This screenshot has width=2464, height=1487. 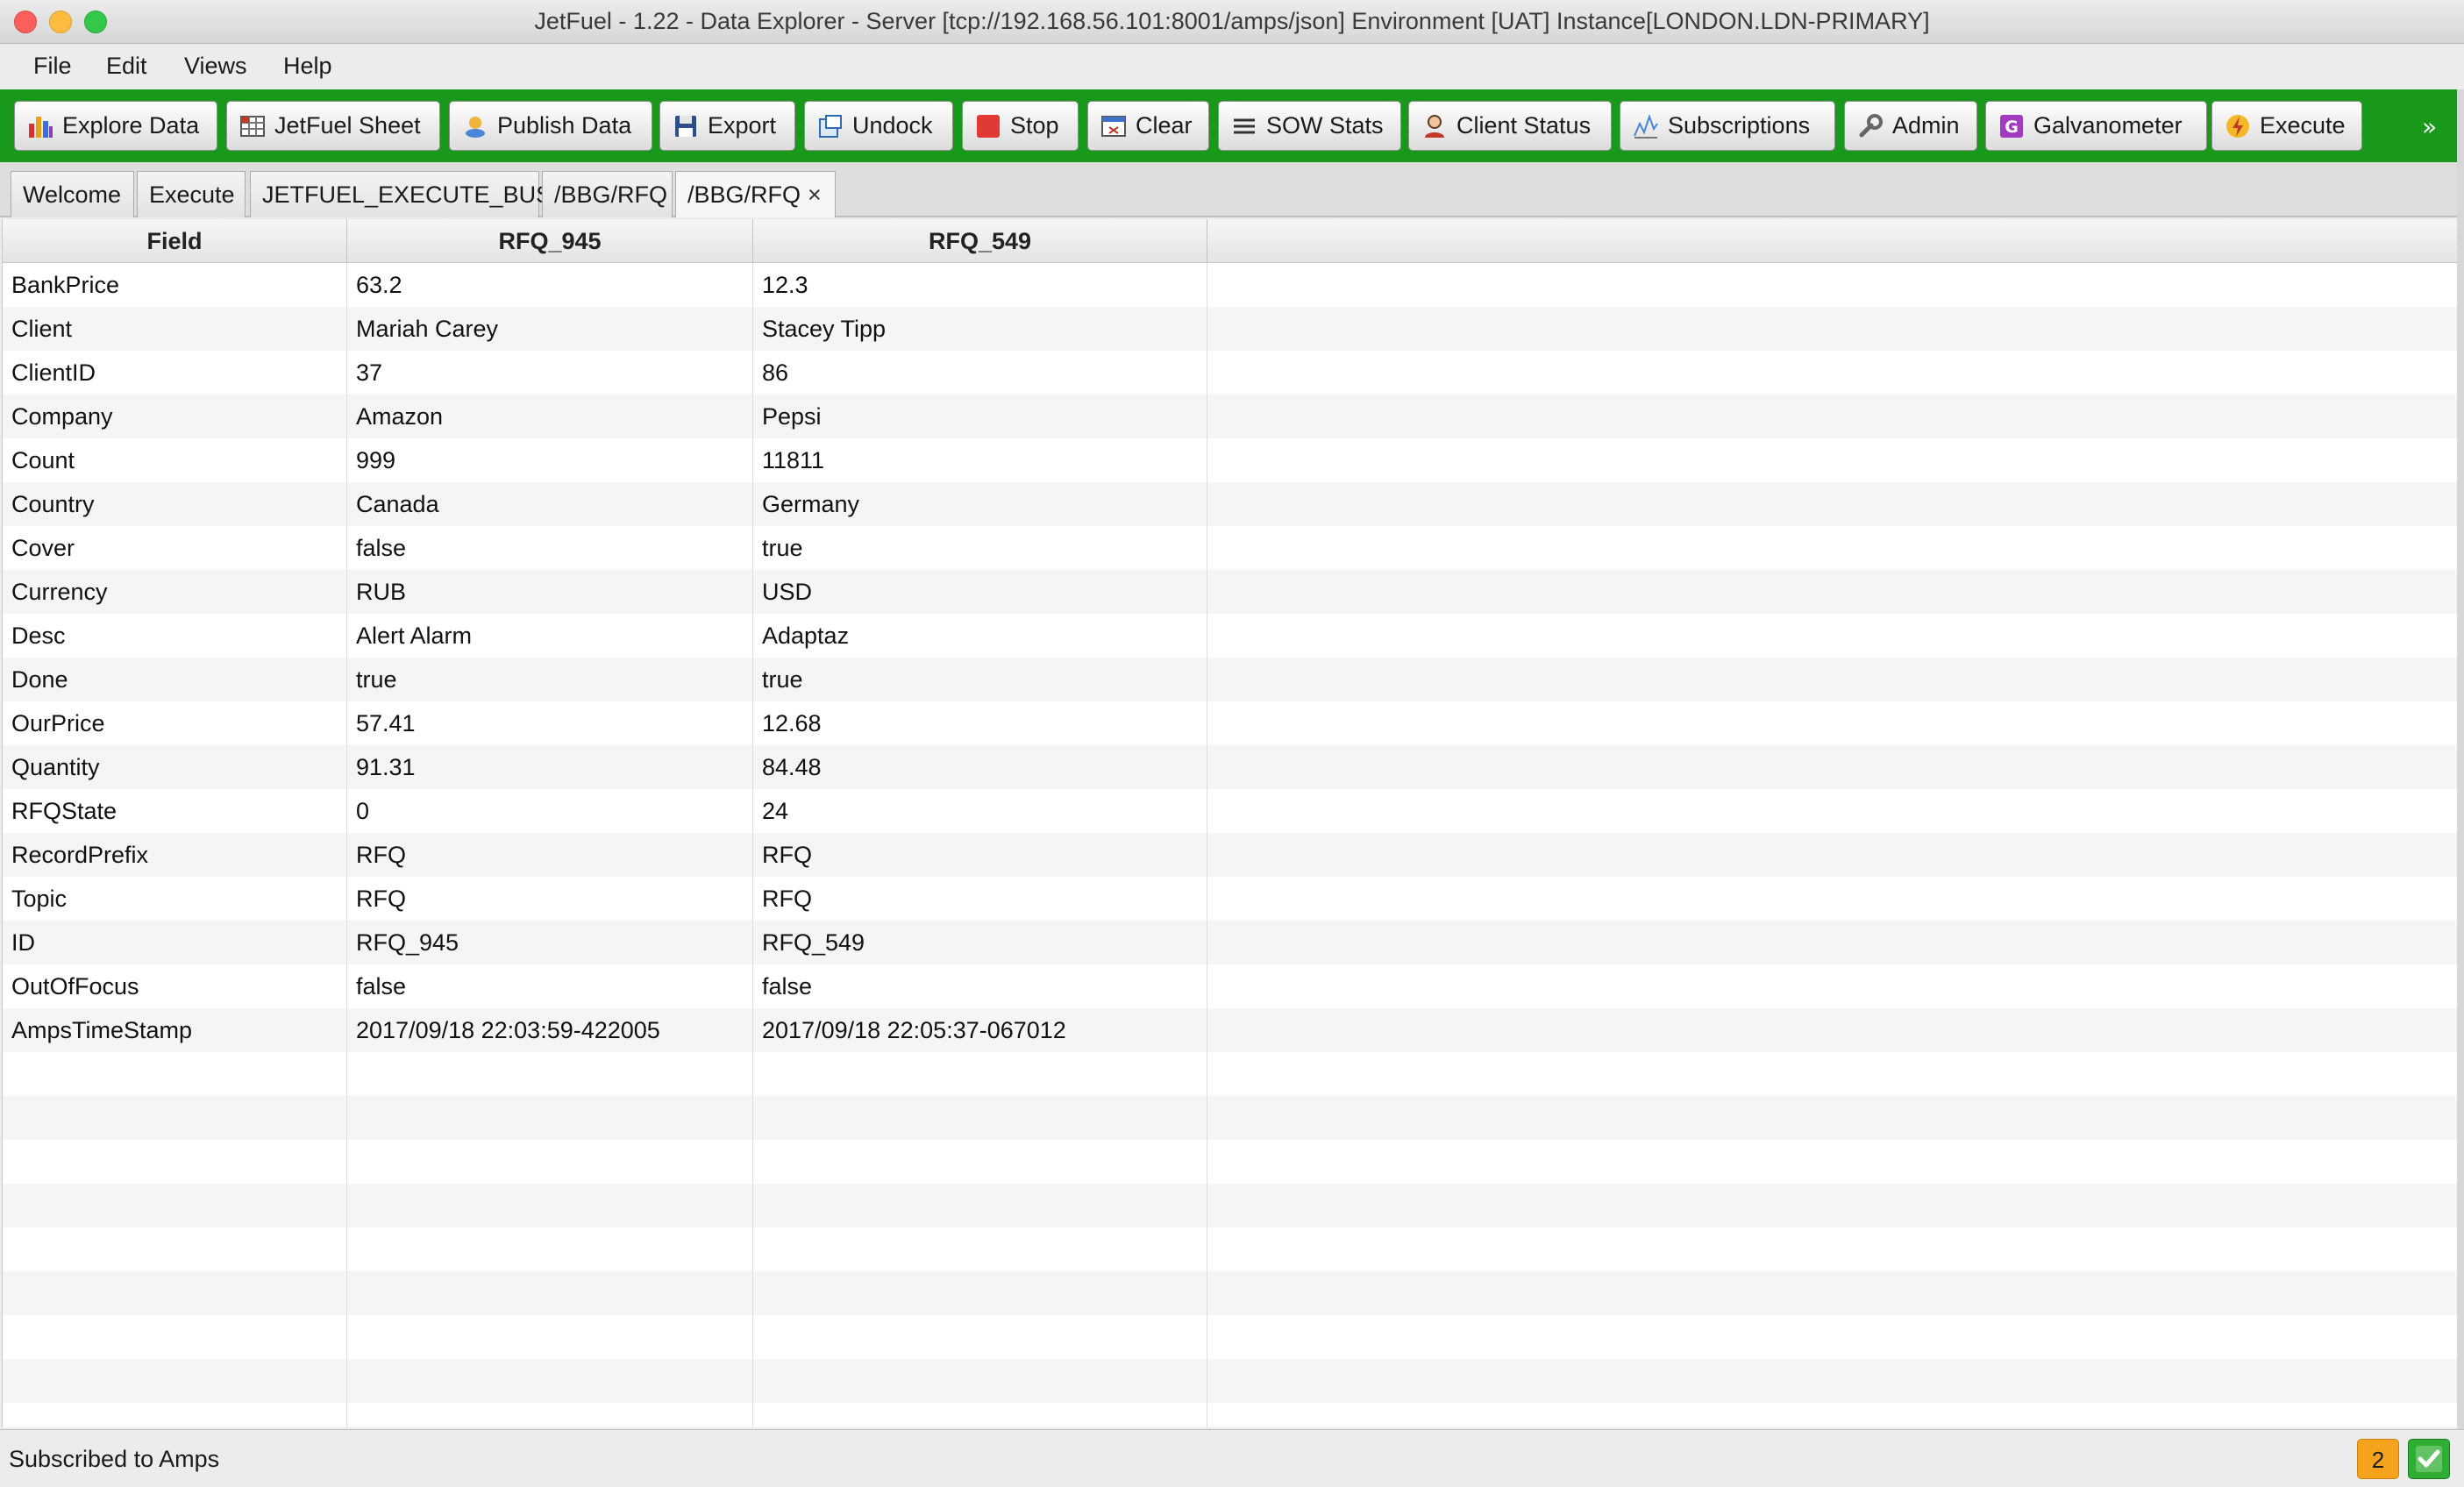 What do you see at coordinates (980, 636) in the screenshot?
I see `value-cell: Adaptaz` at bounding box center [980, 636].